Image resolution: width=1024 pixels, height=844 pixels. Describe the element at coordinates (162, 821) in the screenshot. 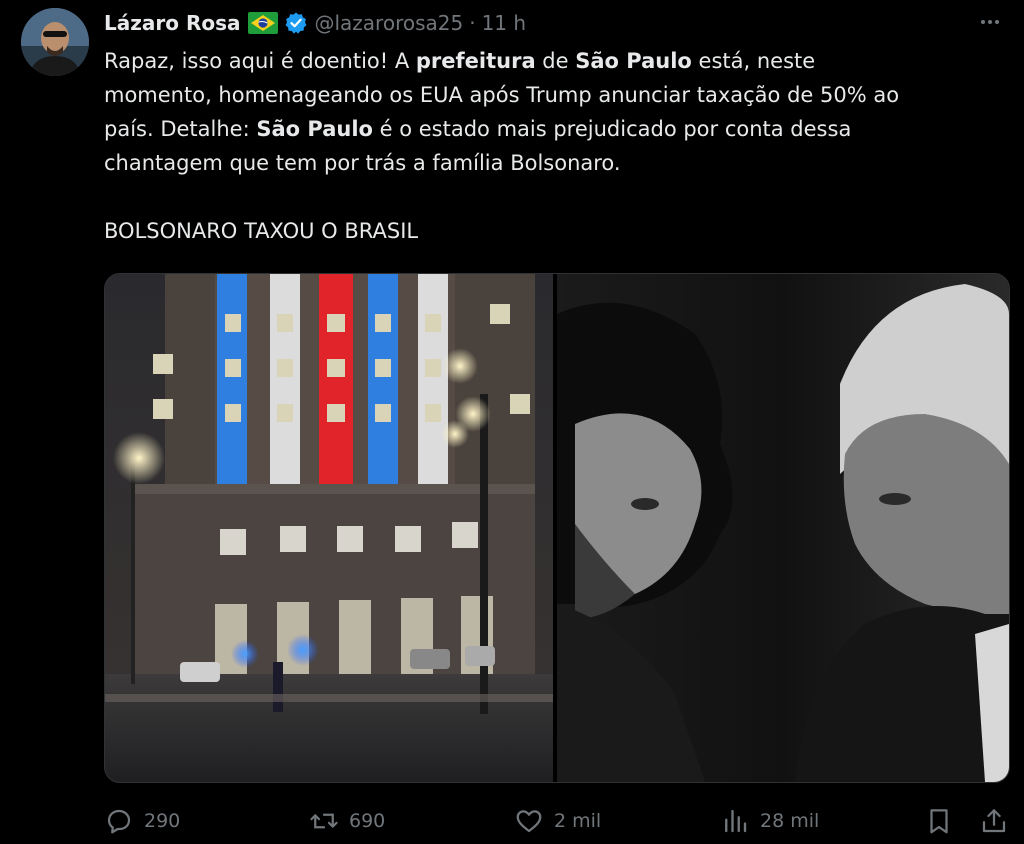

I see `reply-count: 290` at that location.